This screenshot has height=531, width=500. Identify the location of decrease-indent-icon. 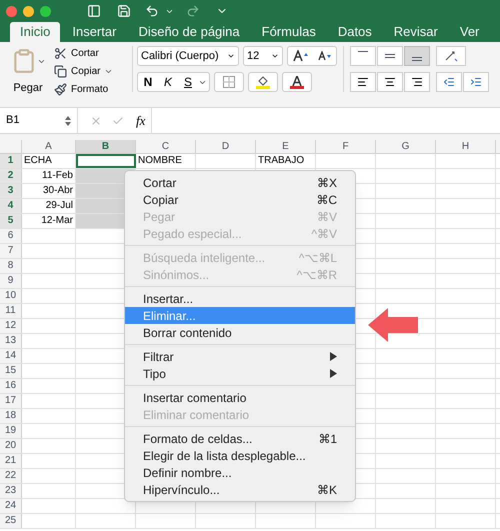
(449, 82).